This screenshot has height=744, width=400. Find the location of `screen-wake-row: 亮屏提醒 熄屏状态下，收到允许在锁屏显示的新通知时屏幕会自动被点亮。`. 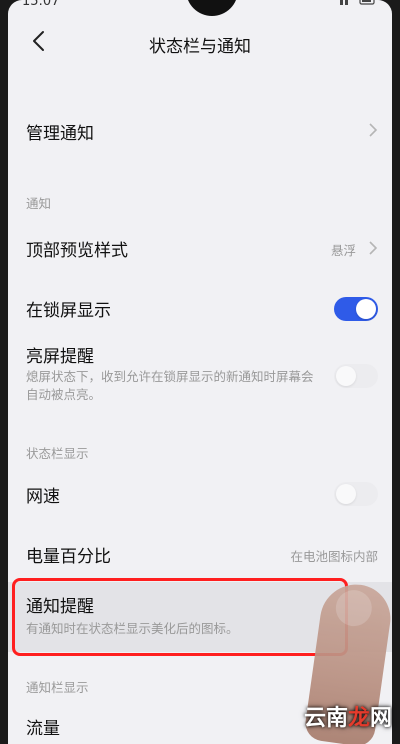

screen-wake-row: 亮屏提醒 熄屏状态下，收到允许在锁屏显示的新通知时屏幕会自动被点亮。 is located at coordinates (200, 374).